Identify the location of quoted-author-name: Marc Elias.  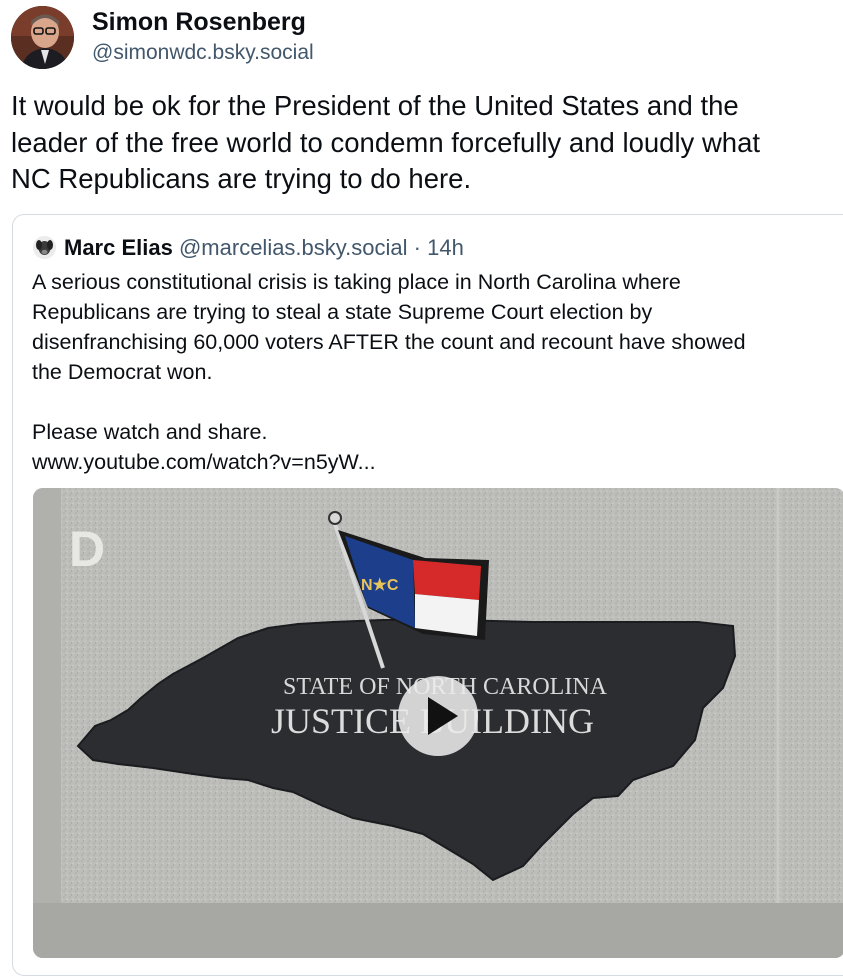
(118, 247).